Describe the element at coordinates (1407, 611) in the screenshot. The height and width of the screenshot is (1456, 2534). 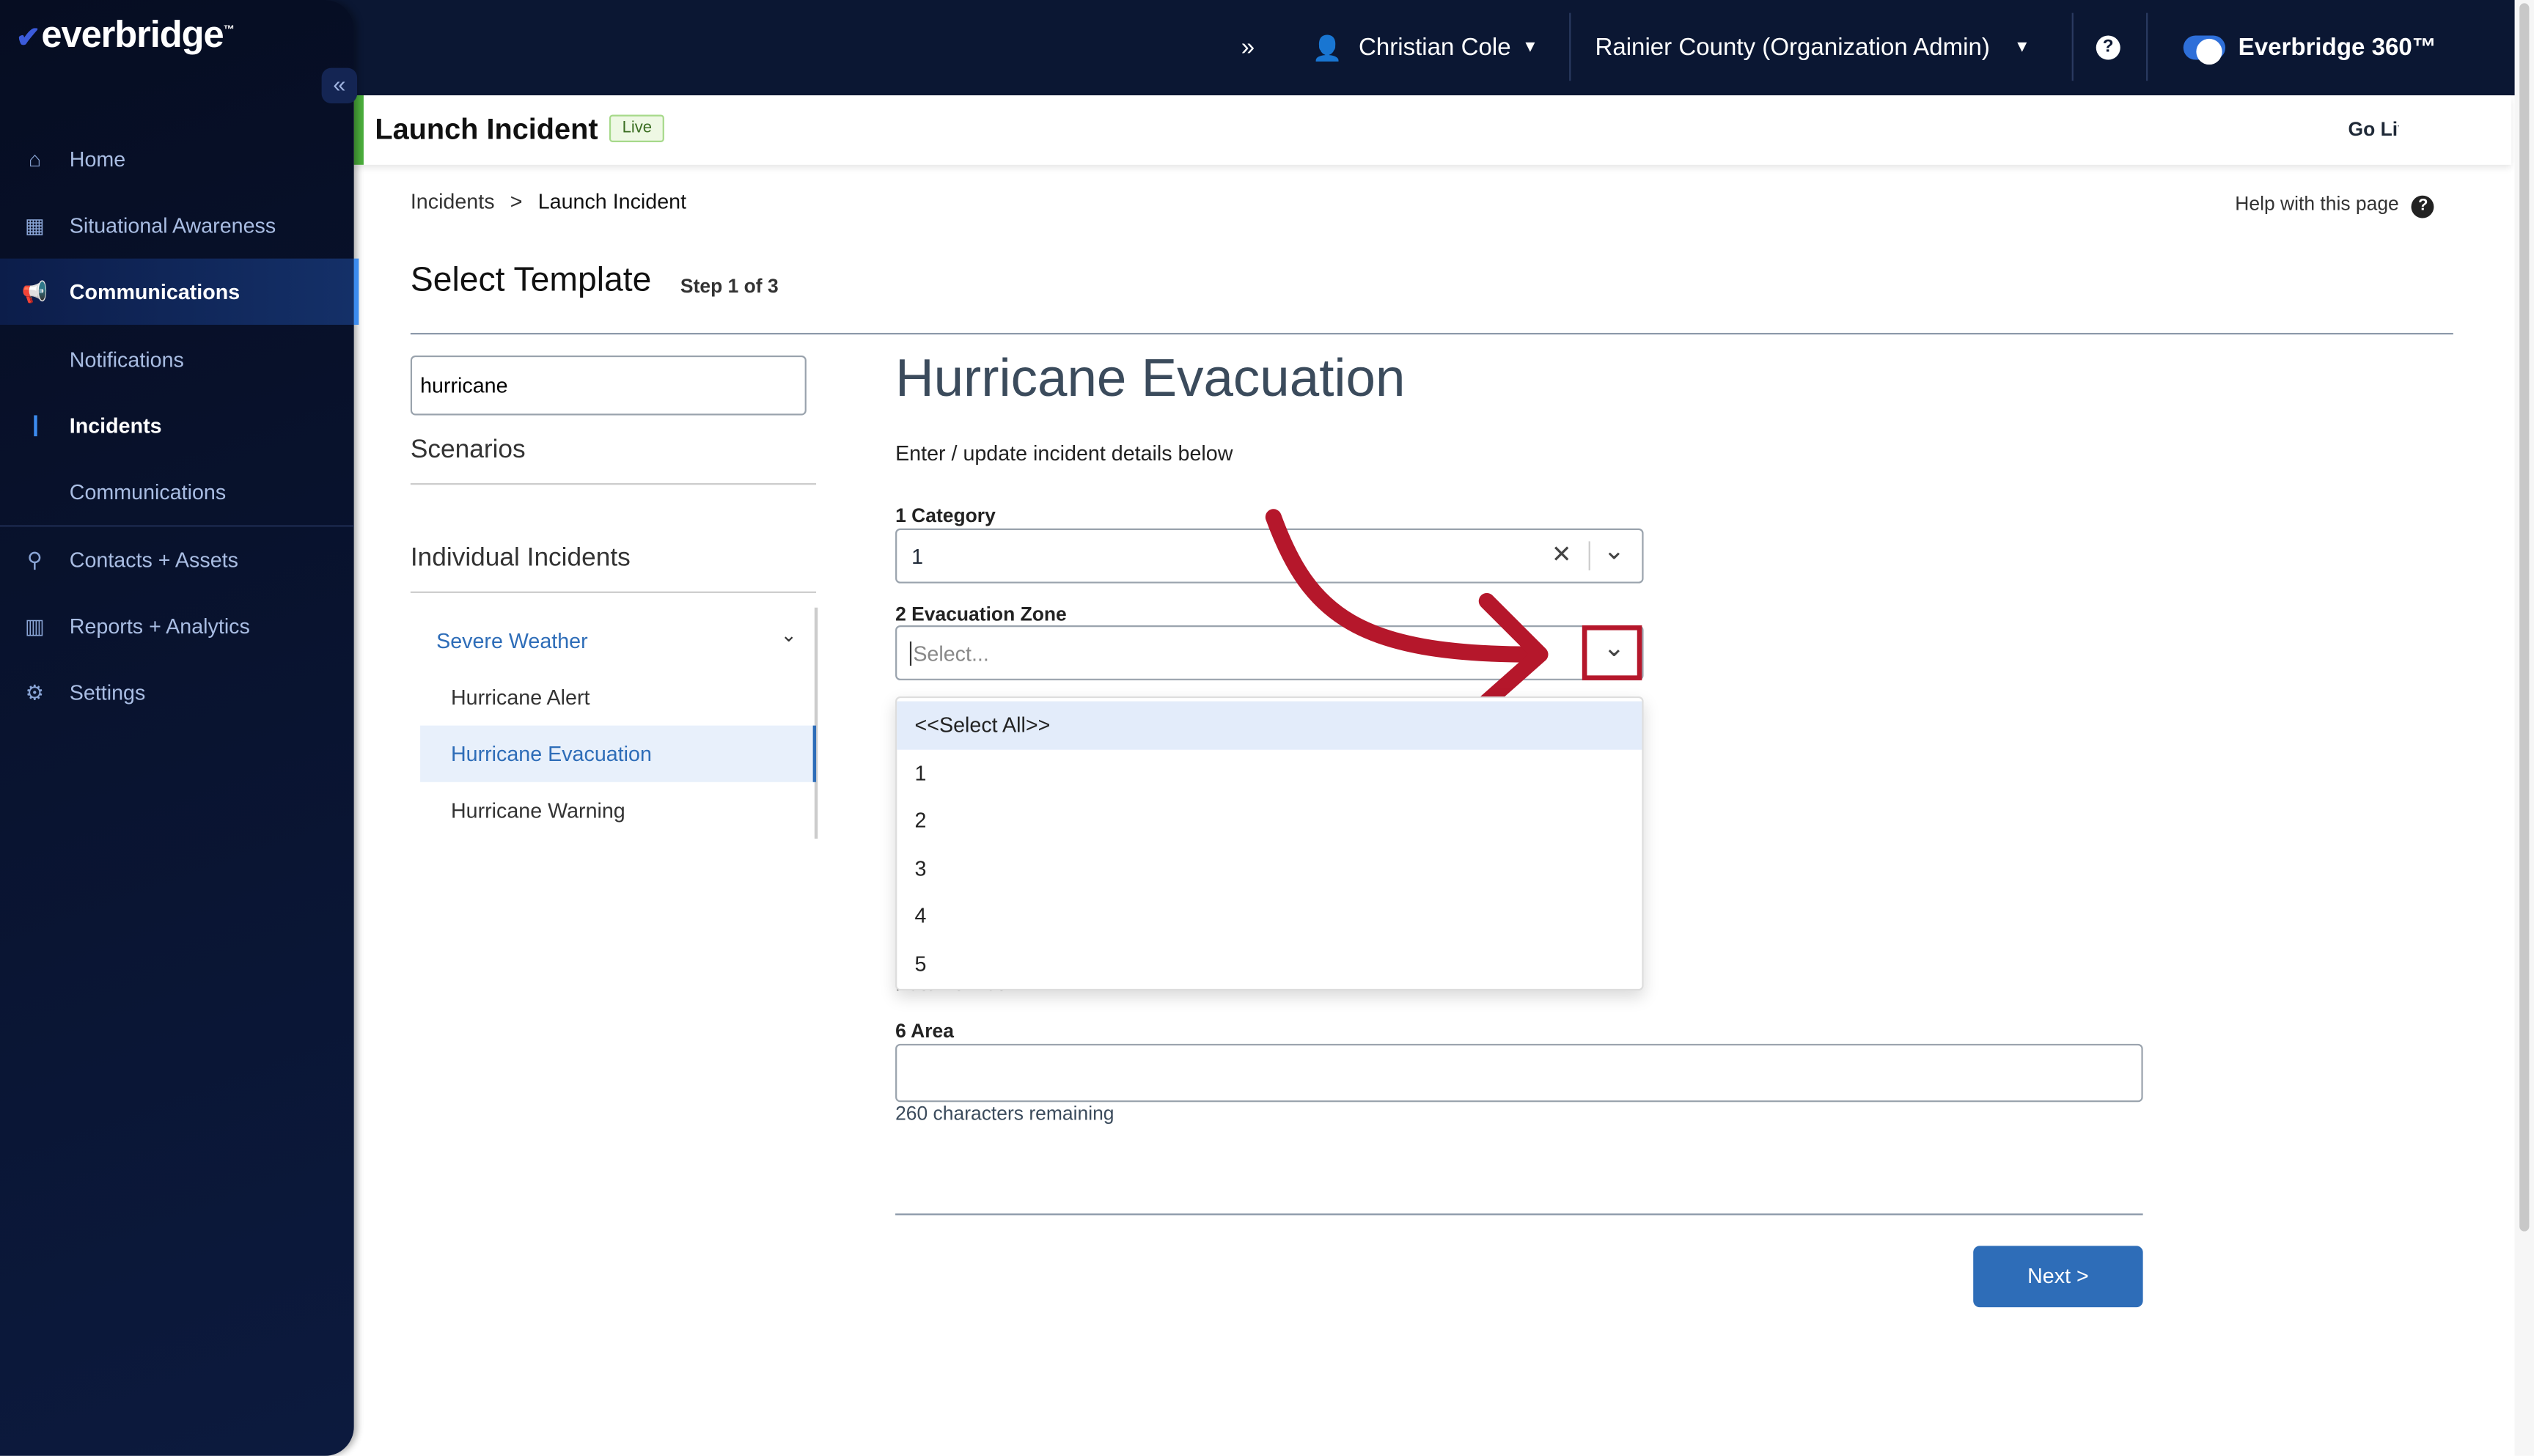
I see `annotation-arrow` at that location.